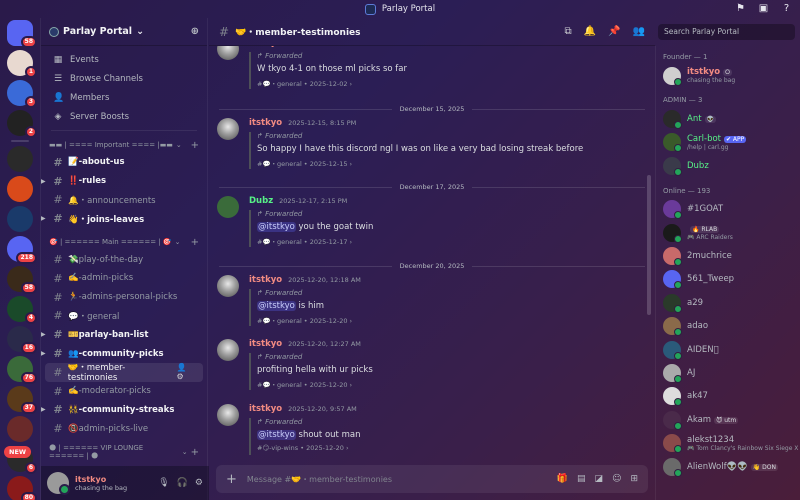 The height and width of the screenshot is (500, 800). Describe the element at coordinates (22, 280) in the screenshot. I see `server-icon-8: 58` at that location.